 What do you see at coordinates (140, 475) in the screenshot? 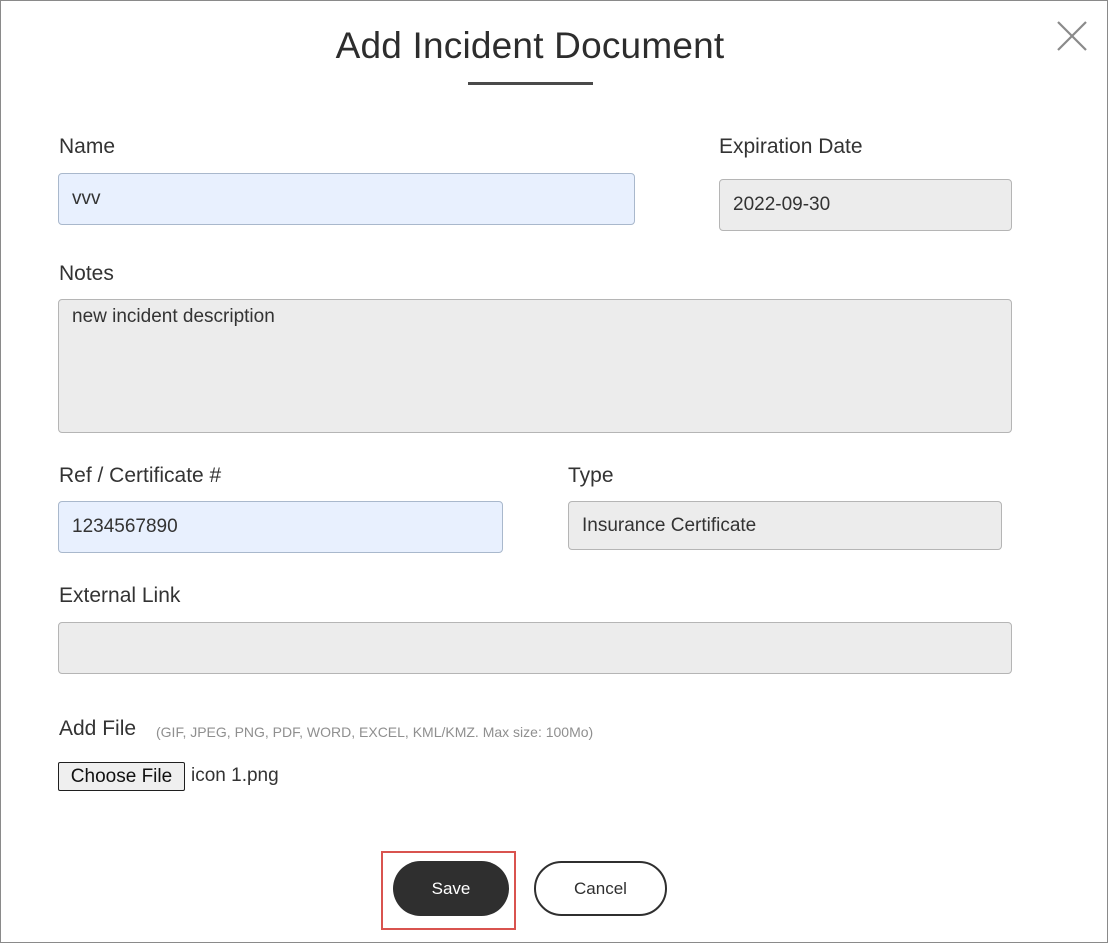
I see `ref-certificate-label: Ref / Certificate #` at bounding box center [140, 475].